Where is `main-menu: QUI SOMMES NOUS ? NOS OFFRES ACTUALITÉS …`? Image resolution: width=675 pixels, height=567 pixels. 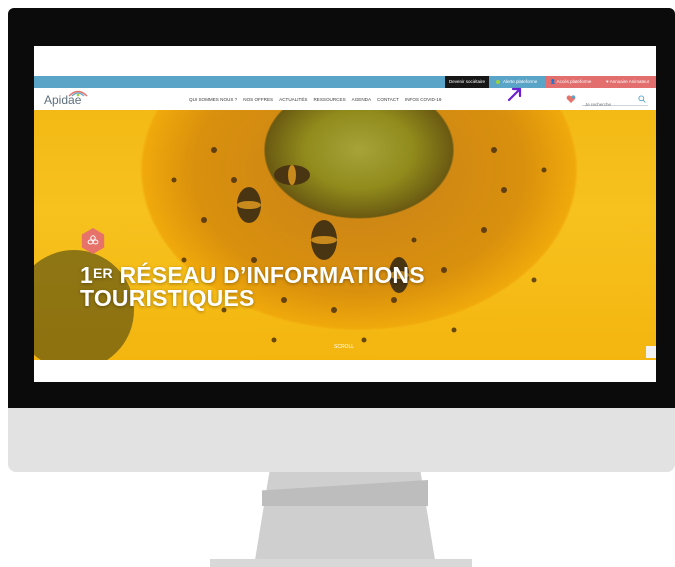
main-menu: QUI SOMMES NOUS ? NOS OFFRES ACTUALITÉS … is located at coordinates (315, 99).